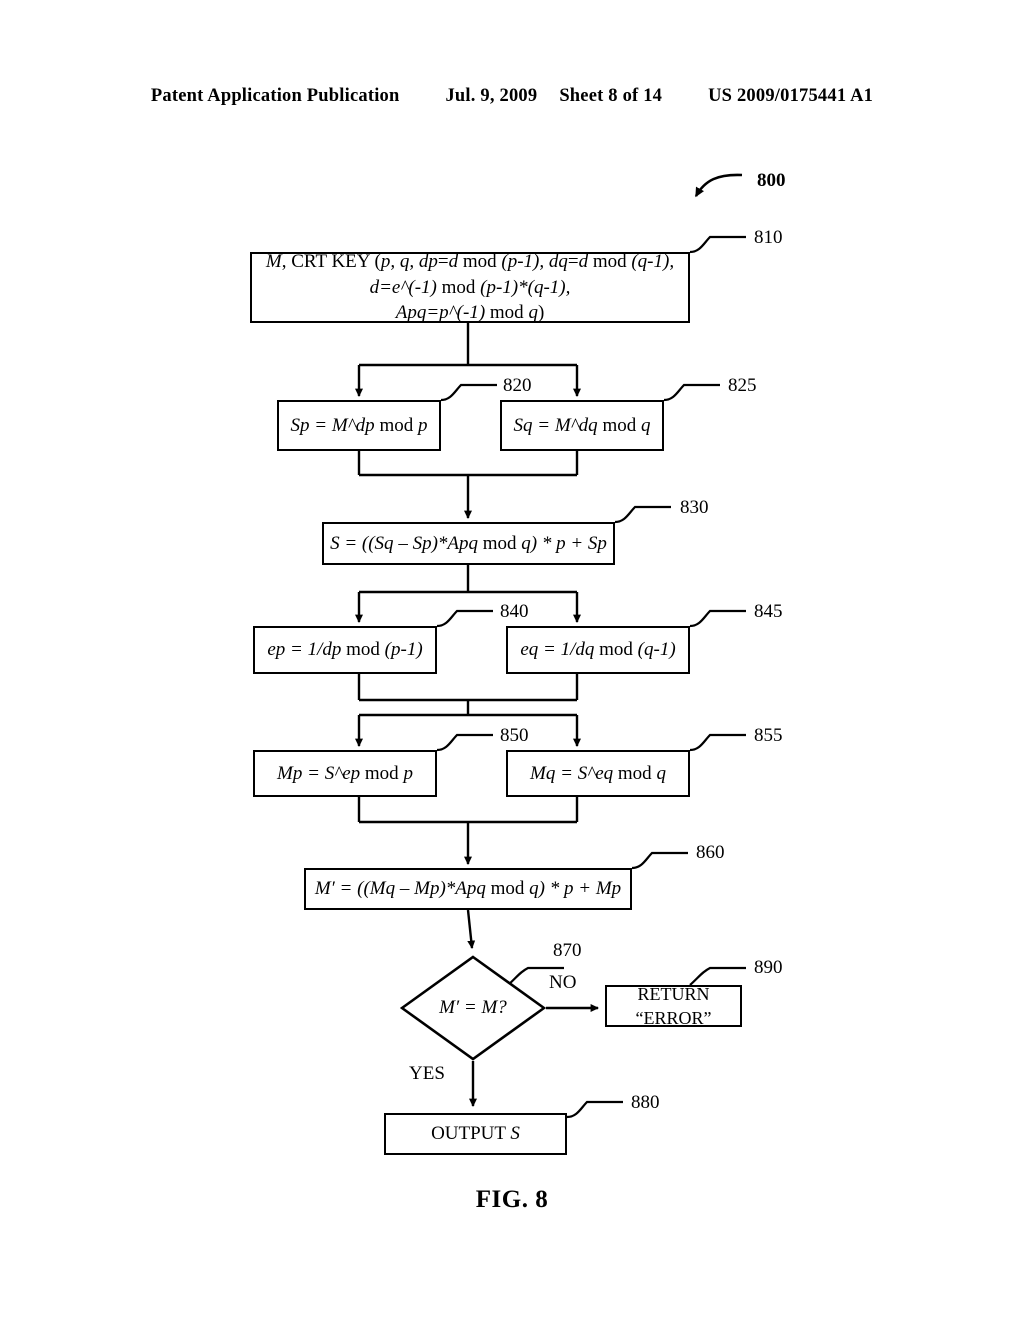 The height and width of the screenshot is (1320, 1024). I want to click on process-node-sp: Sp = M^dp mod p, so click(359, 425).